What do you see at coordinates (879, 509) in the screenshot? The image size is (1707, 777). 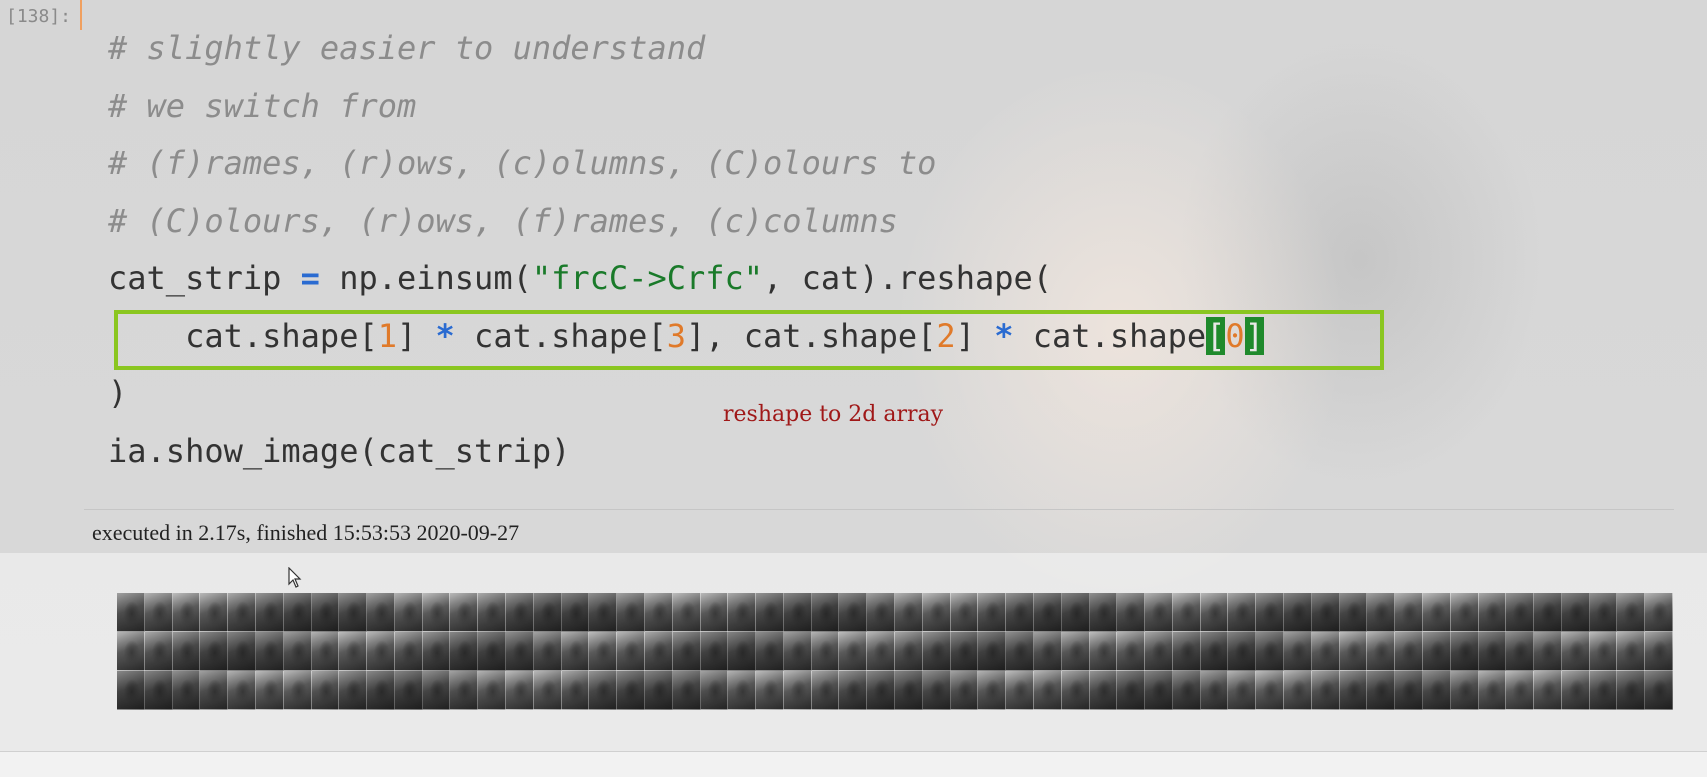 I see `cell-divider` at bounding box center [879, 509].